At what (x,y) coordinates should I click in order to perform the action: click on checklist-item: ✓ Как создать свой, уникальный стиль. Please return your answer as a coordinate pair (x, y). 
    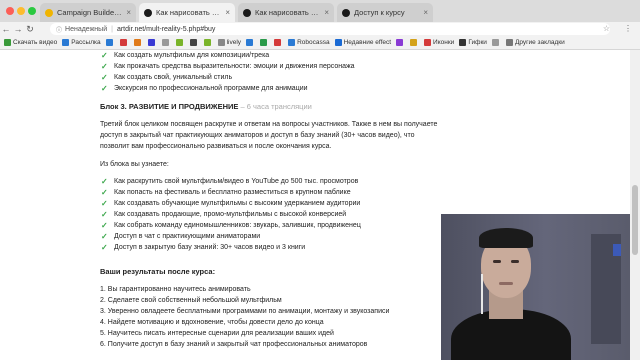
    Looking at the image, I should click on (270, 77).